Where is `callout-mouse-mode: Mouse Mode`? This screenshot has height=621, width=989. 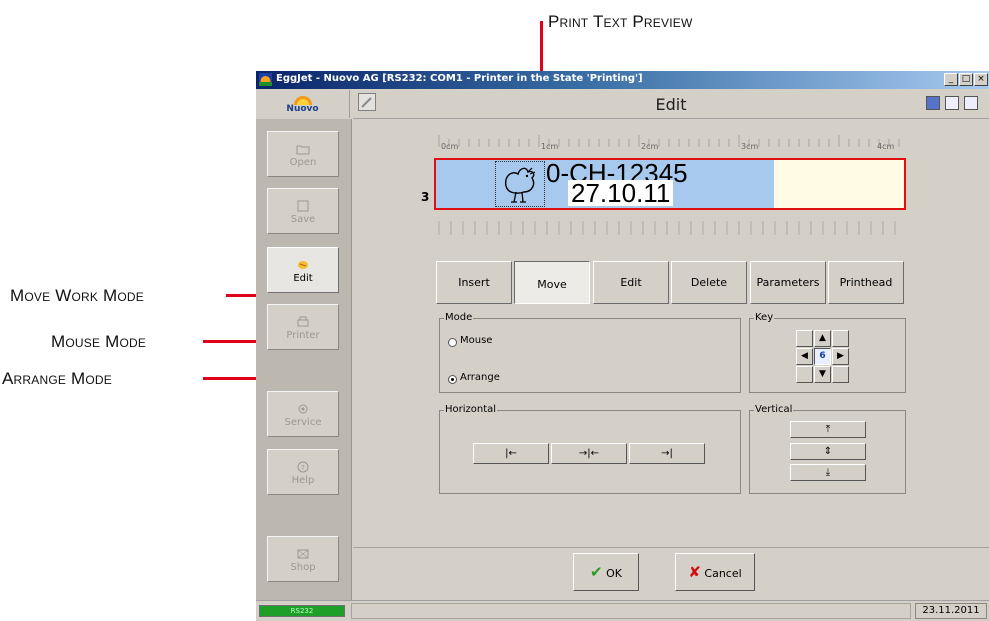 callout-mouse-mode: Mouse Mode is located at coordinates (99, 341).